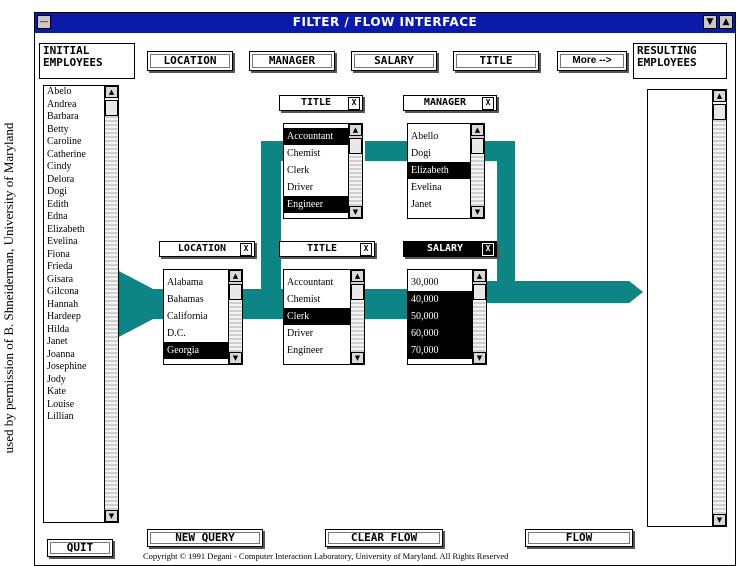  I want to click on employee-list-item: Evelina, so click(74, 242).